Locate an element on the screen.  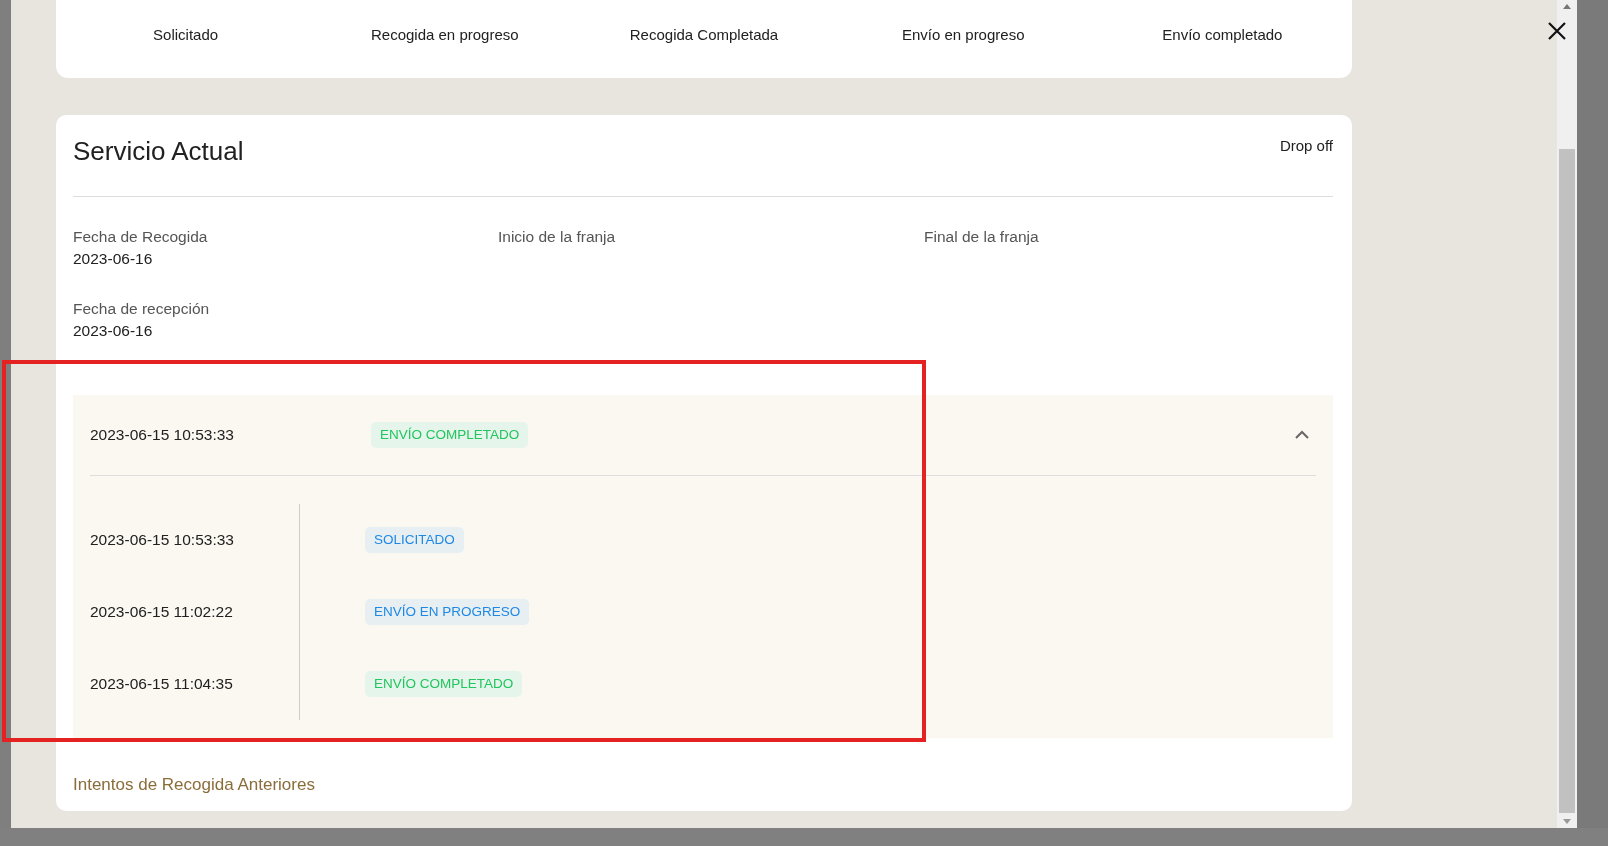
scroll-up-icon is located at coordinates (1567, 6).